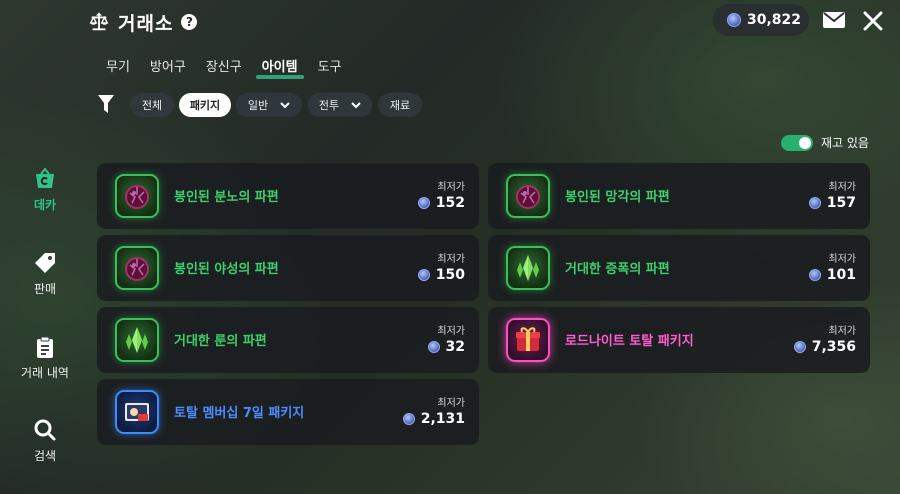 The height and width of the screenshot is (494, 900). Describe the element at coordinates (99, 21) in the screenshot. I see `scales-icon` at that location.